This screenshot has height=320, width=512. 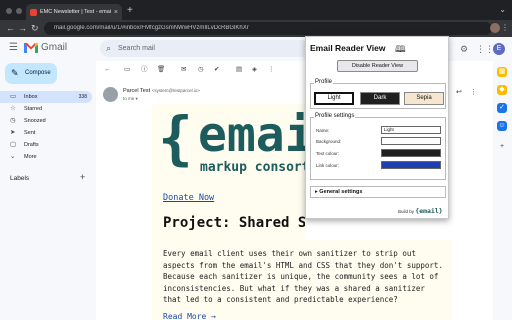 What do you see at coordinates (234, 223) in the screenshot?
I see `email-heading: Project: Shared Sanitizer` at bounding box center [234, 223].